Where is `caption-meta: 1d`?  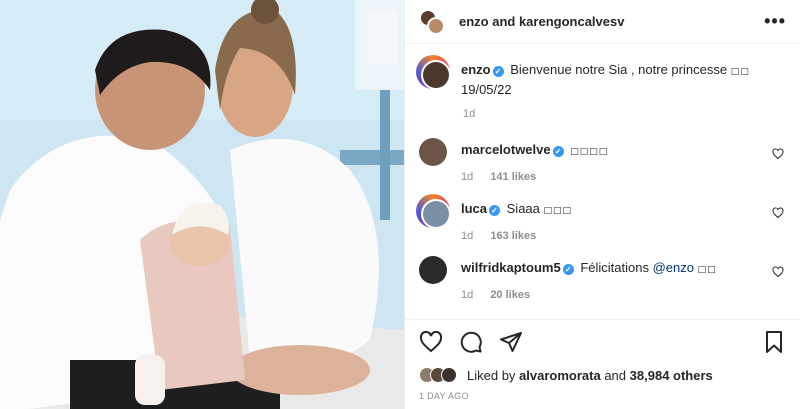 caption-meta: 1d is located at coordinates (623, 114).